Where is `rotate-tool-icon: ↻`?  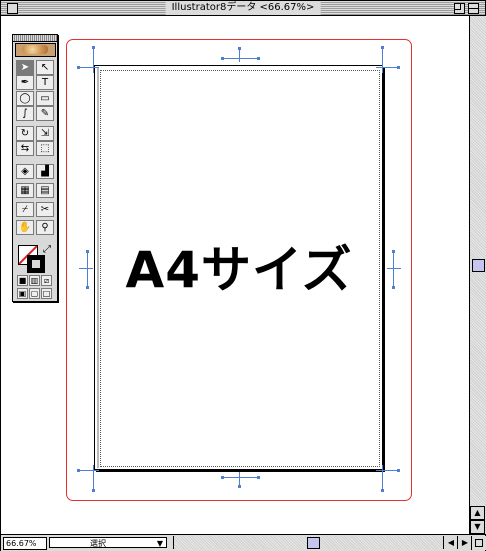 rotate-tool-icon: ↻ is located at coordinates (25, 133).